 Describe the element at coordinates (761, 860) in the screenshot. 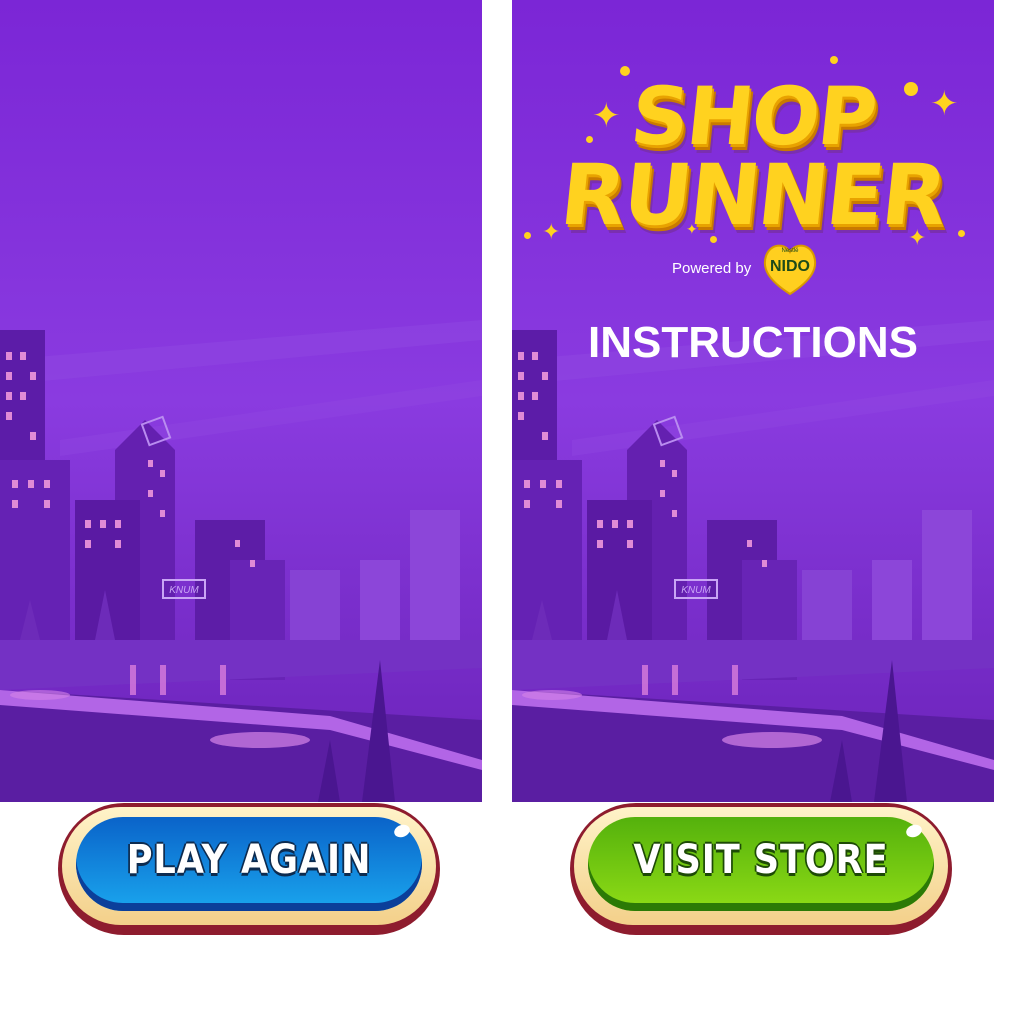

I see `visit-store-label: VISIT STORE` at that location.